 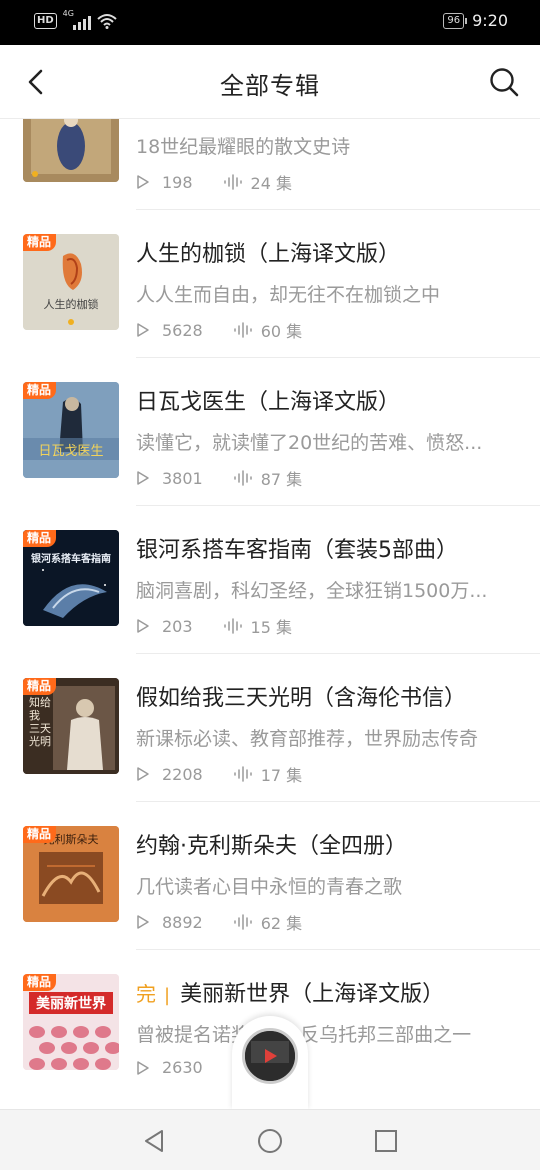 What do you see at coordinates (281, 775) in the screenshot?
I see `episode-count: 17 集` at bounding box center [281, 775].